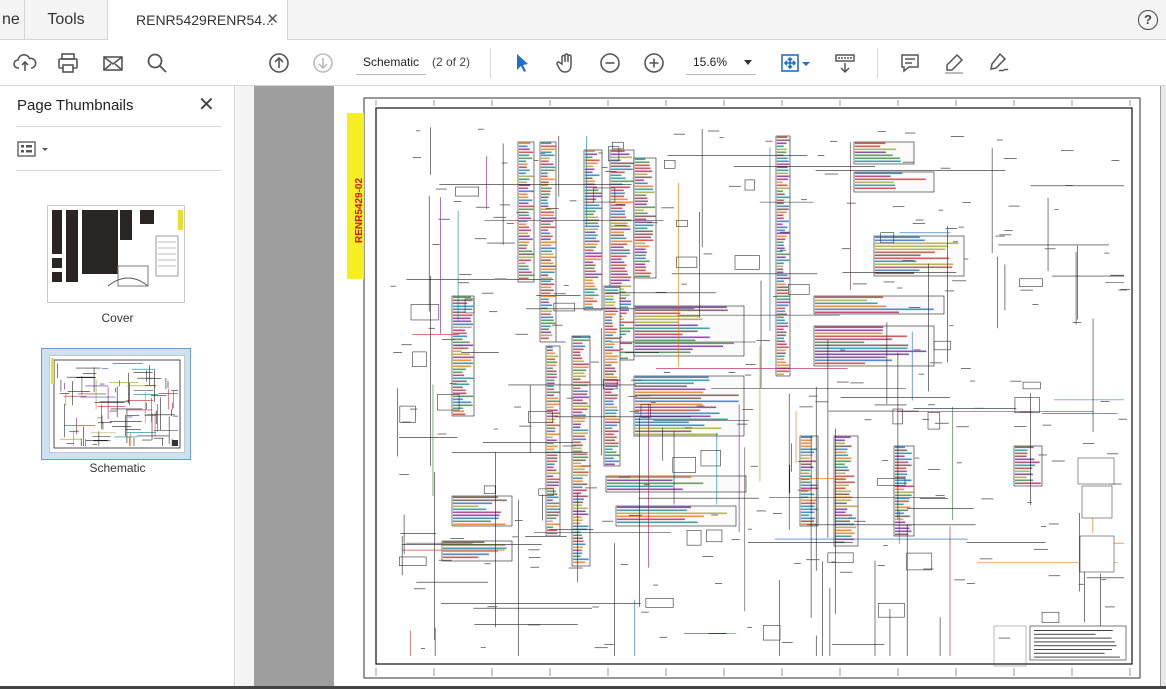  What do you see at coordinates (25, 63) in the screenshot?
I see `cloud-upload-icon` at bounding box center [25, 63].